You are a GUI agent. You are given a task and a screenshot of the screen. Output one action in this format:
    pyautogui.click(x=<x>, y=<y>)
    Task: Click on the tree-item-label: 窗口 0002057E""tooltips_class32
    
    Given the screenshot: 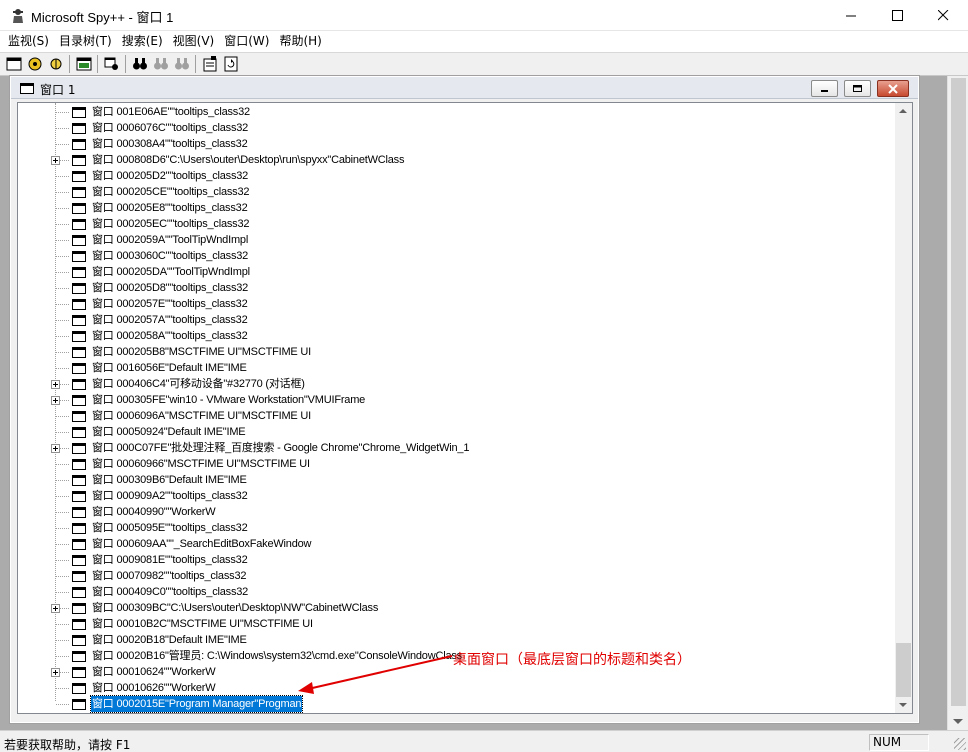 What is the action you would take?
    pyautogui.click(x=170, y=304)
    